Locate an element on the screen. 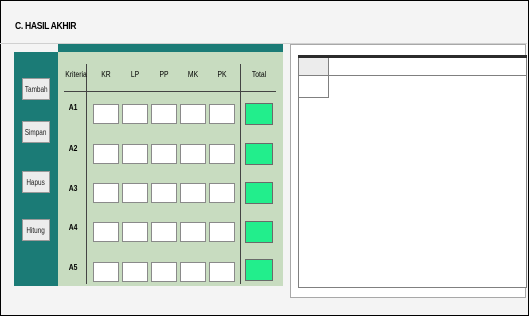 This screenshot has width=529, height=316. total-a4 is located at coordinates (259, 232).